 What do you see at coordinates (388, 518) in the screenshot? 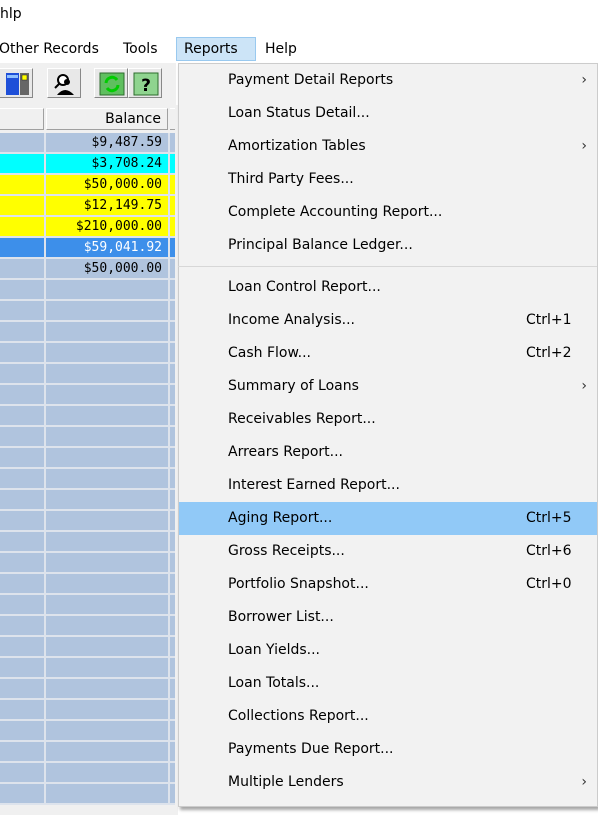
I see `menu-item-aging-report: Aging Report... Ctrl+5` at bounding box center [388, 518].